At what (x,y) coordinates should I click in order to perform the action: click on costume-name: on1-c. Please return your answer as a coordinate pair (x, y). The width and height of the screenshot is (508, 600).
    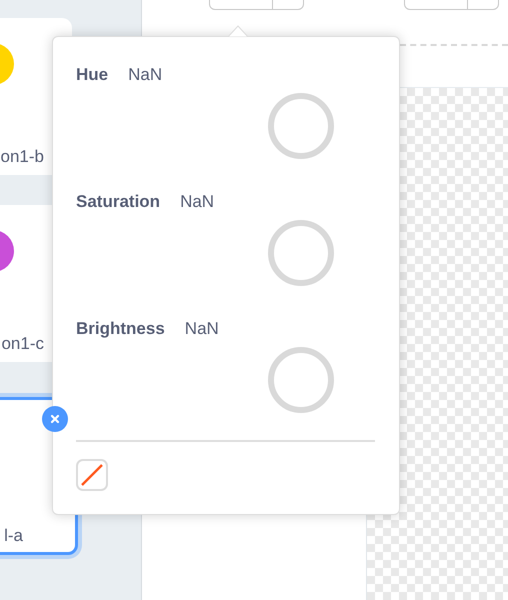
    Looking at the image, I should click on (22, 344).